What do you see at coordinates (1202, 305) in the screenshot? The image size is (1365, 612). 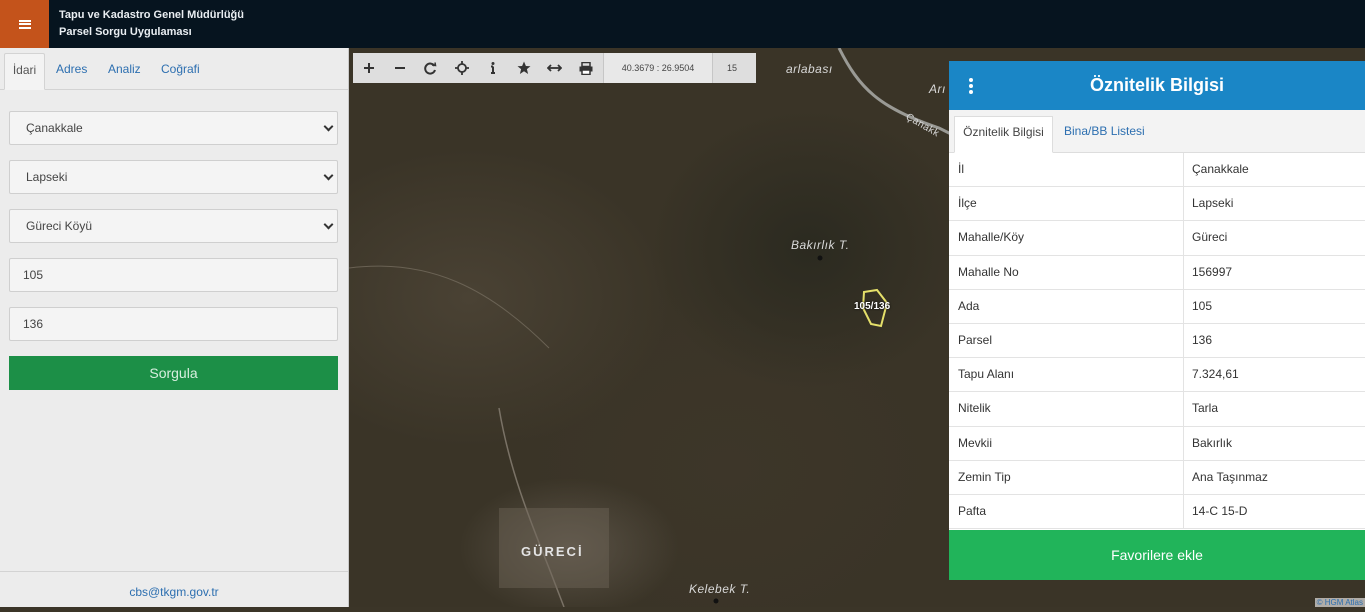 I see `attribute-value: 105` at bounding box center [1202, 305].